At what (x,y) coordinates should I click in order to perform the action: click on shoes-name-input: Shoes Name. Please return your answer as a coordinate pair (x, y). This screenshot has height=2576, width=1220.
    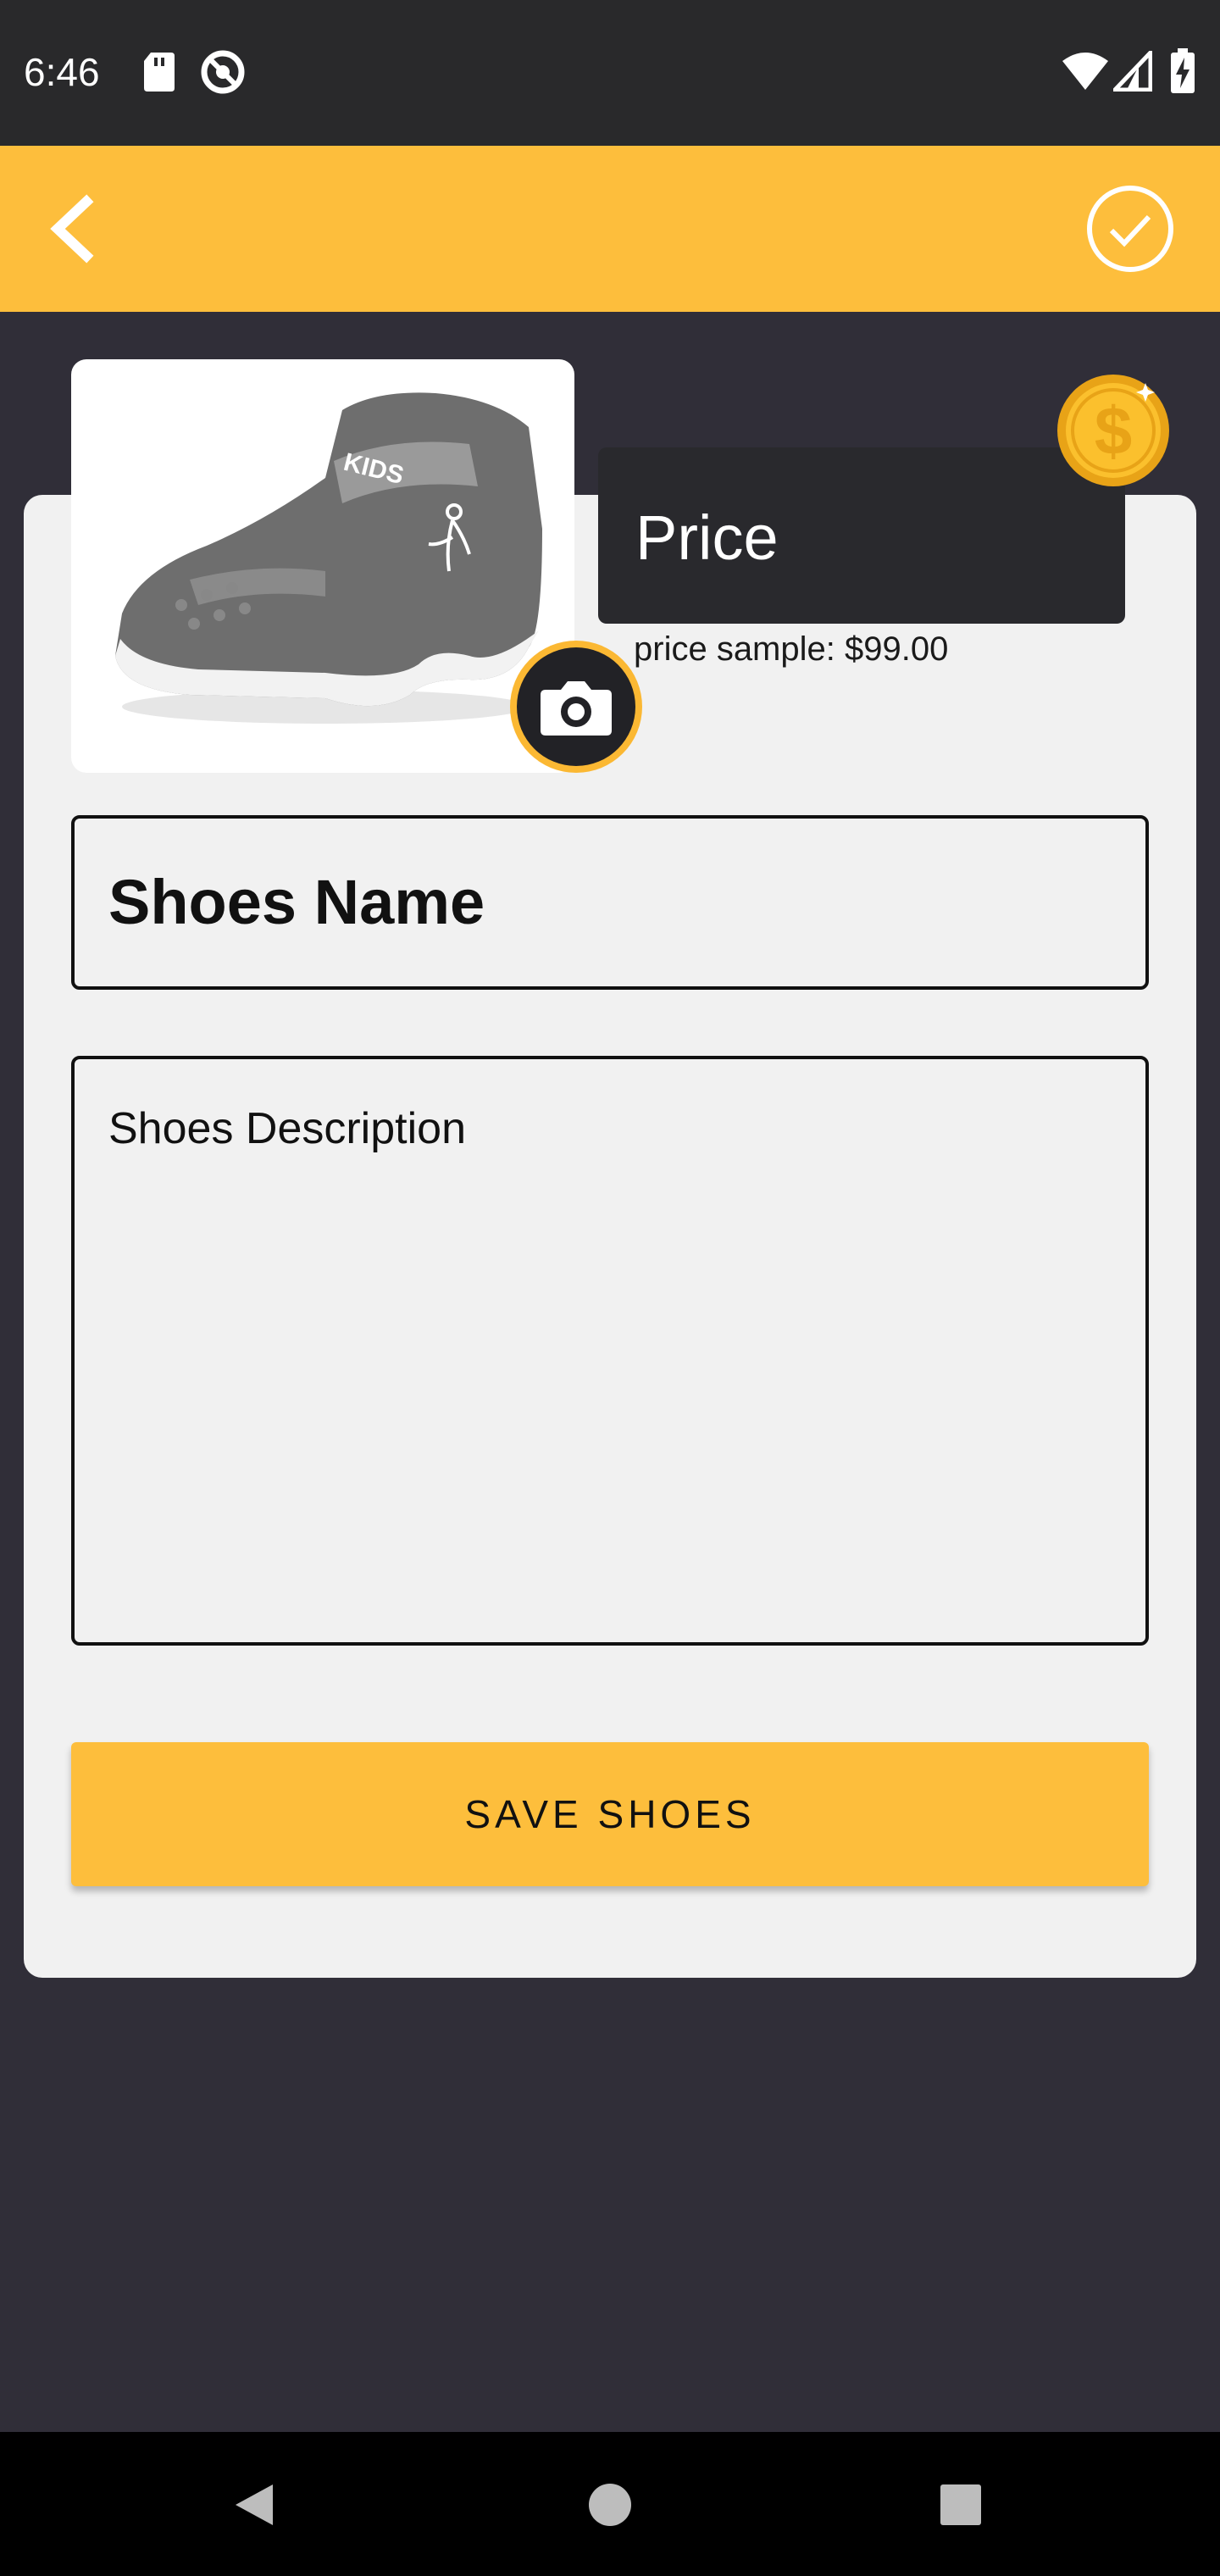
    Looking at the image, I should click on (610, 902).